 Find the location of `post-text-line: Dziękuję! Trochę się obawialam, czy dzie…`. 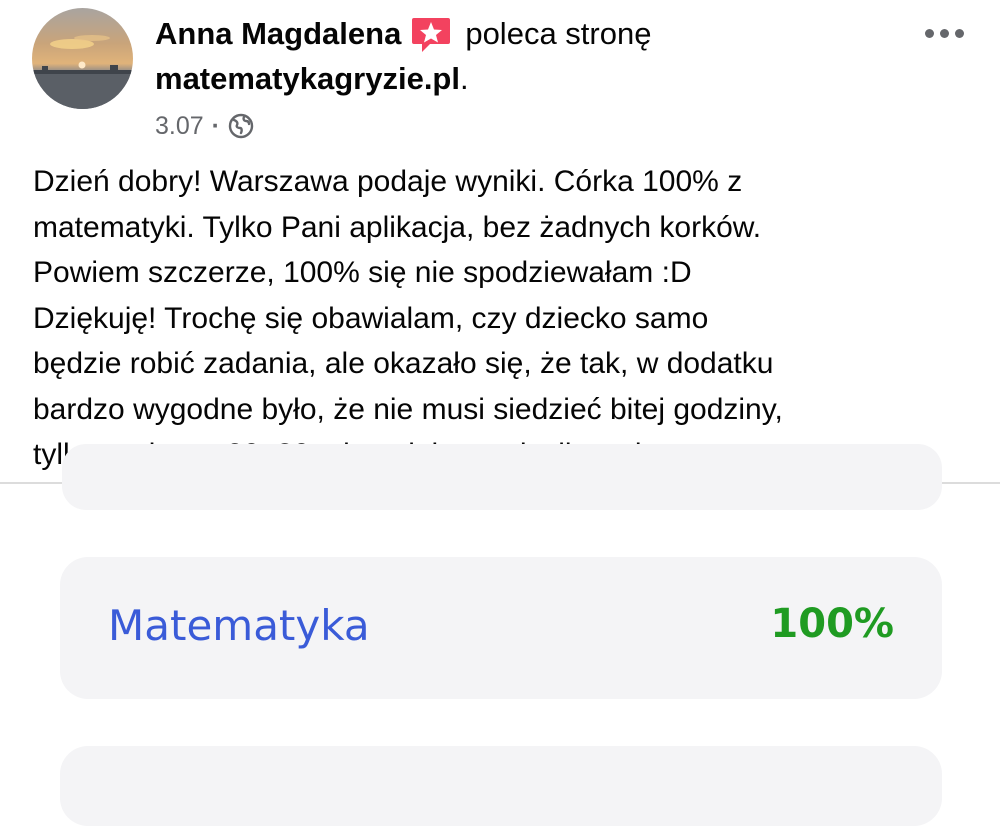

post-text-line: Dziękuję! Trochę się obawialam, czy dzie… is located at coordinates (371, 318).